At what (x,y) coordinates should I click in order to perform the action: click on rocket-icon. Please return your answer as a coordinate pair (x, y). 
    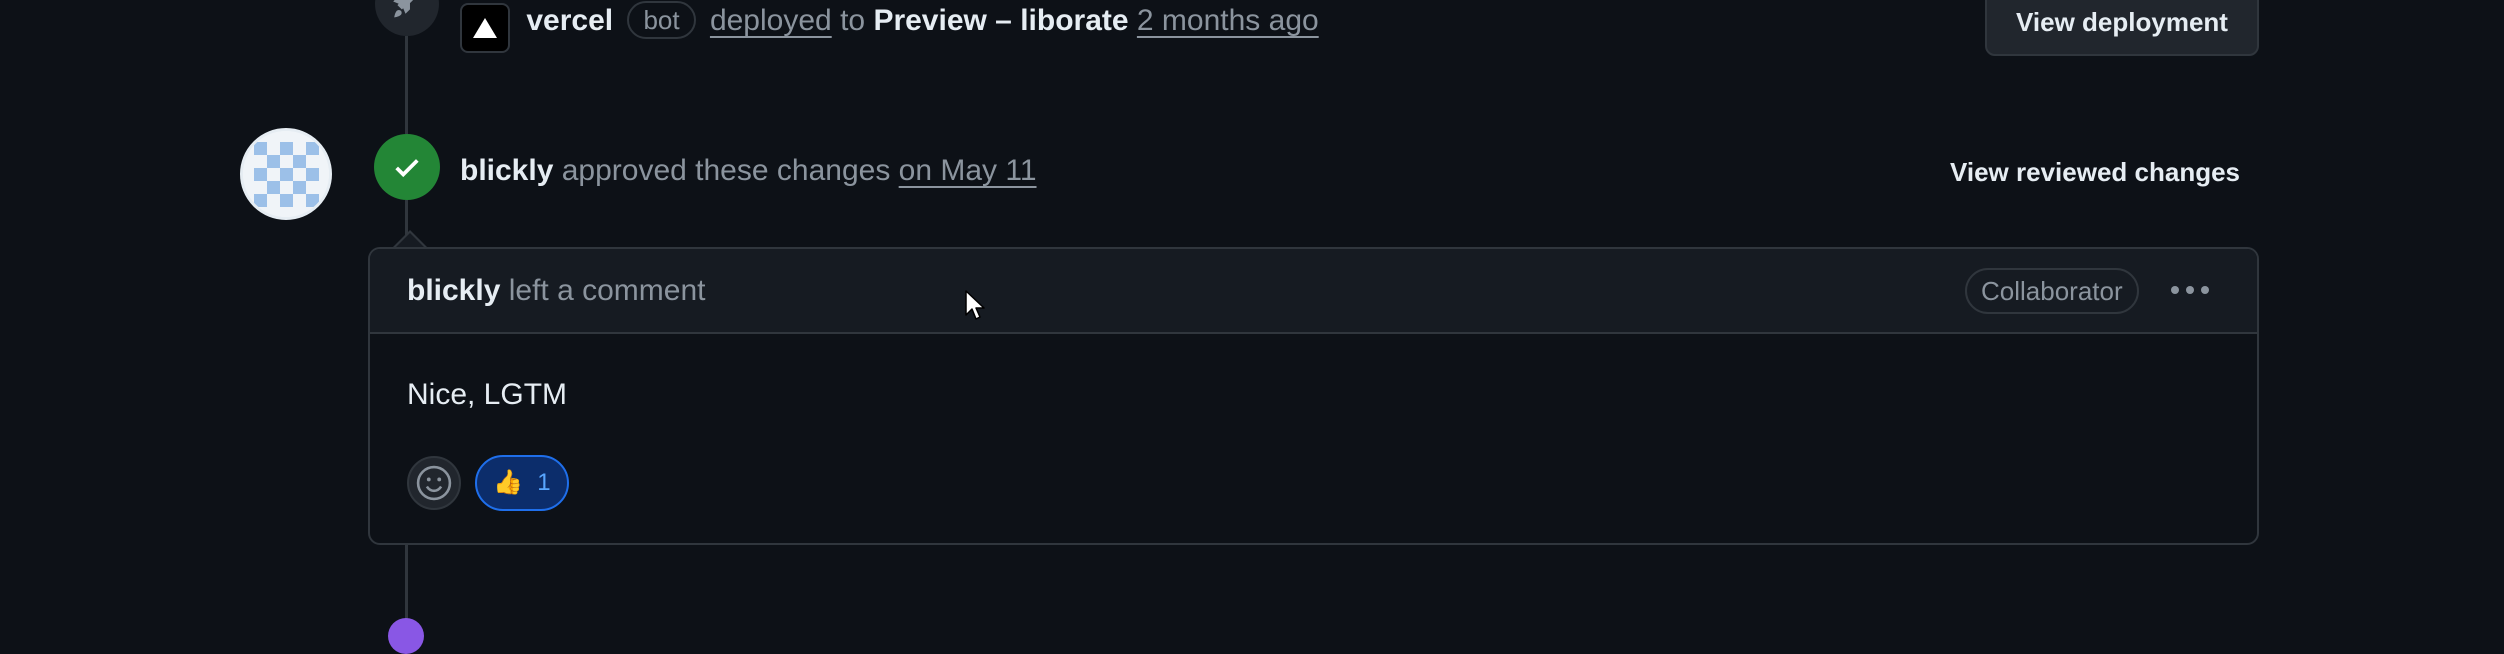
    Looking at the image, I should click on (407, 18).